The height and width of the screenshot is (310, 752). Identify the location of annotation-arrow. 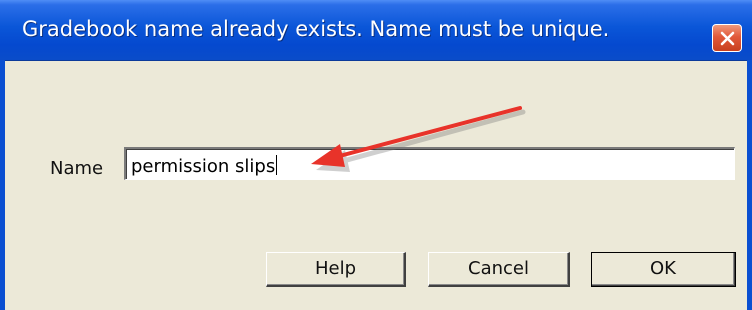
(418, 139).